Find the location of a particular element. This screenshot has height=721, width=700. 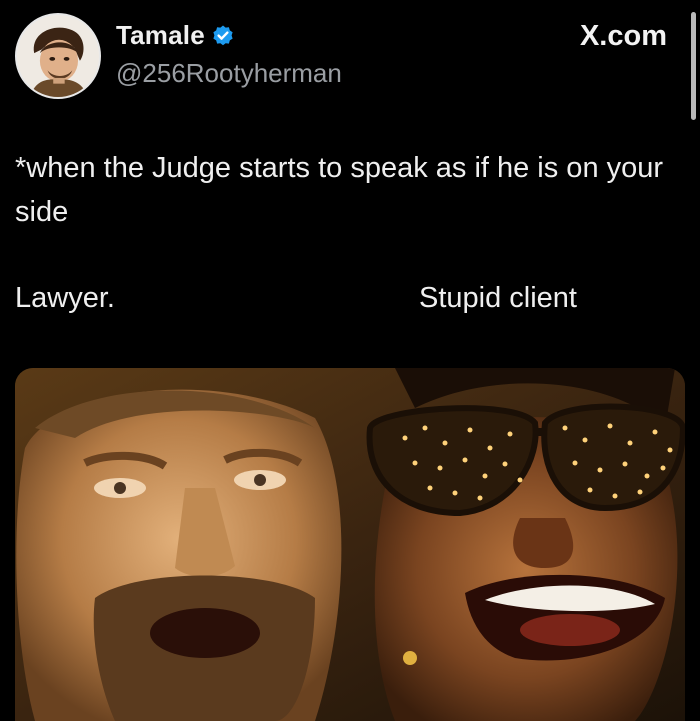

site-label: X.com is located at coordinates (623, 36).